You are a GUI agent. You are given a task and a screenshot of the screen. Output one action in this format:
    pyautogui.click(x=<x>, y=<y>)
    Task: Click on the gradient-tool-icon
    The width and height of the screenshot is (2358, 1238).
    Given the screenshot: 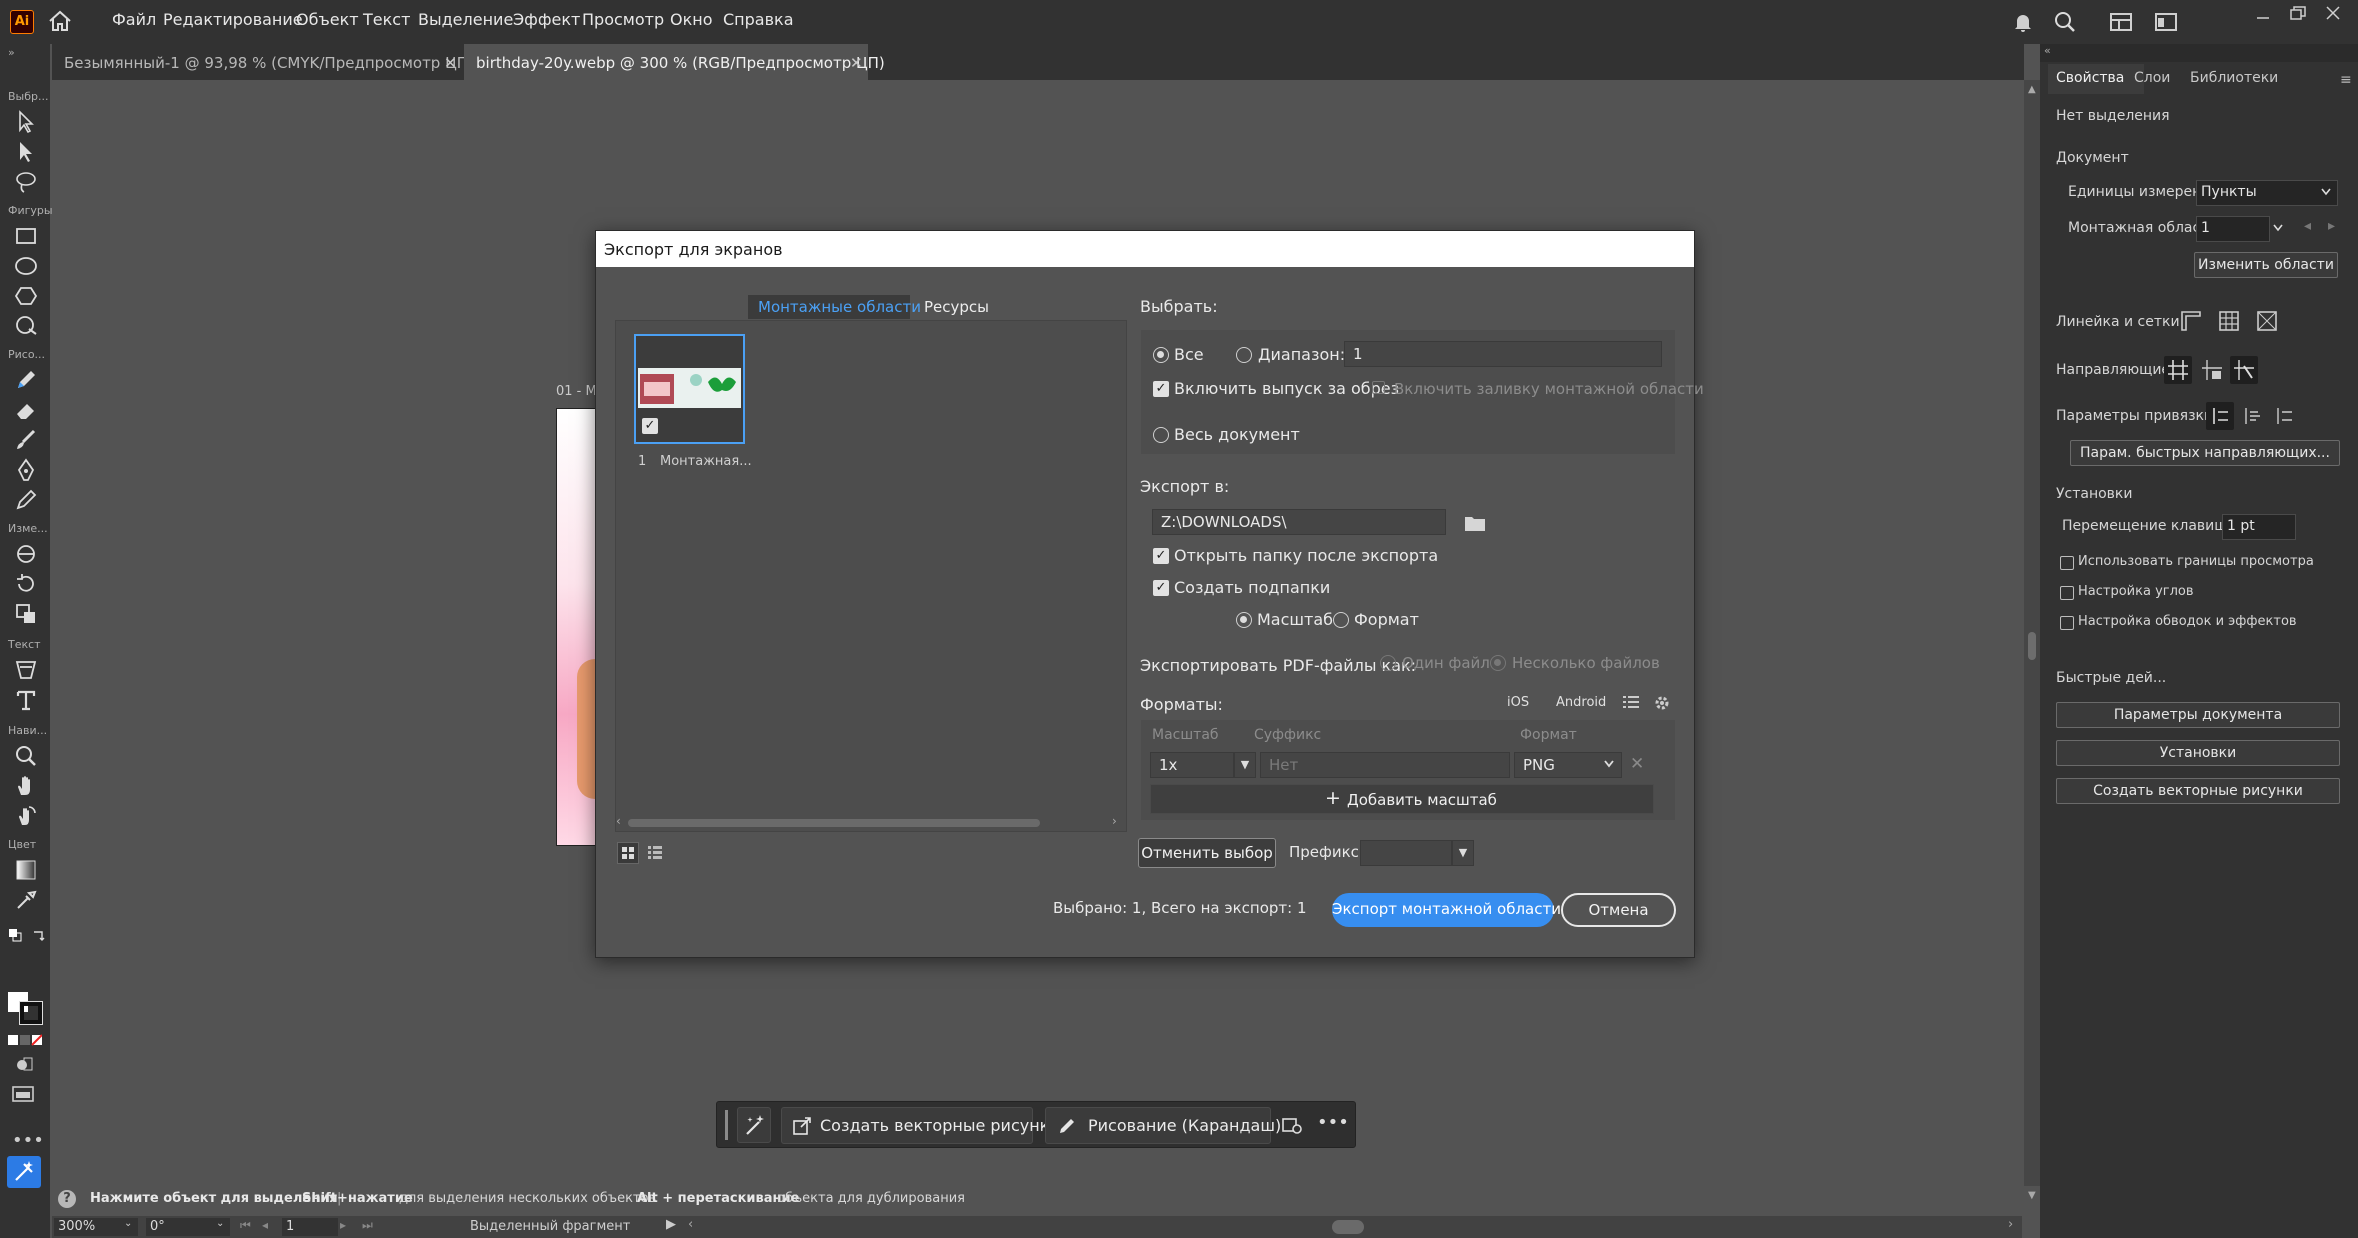 What is the action you would take?
    pyautogui.click(x=26, y=870)
    